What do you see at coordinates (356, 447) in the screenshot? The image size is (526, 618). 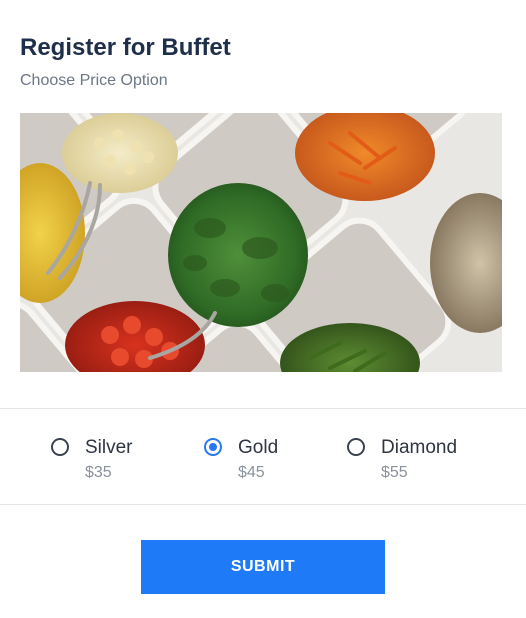 I see `radio-diamond` at bounding box center [356, 447].